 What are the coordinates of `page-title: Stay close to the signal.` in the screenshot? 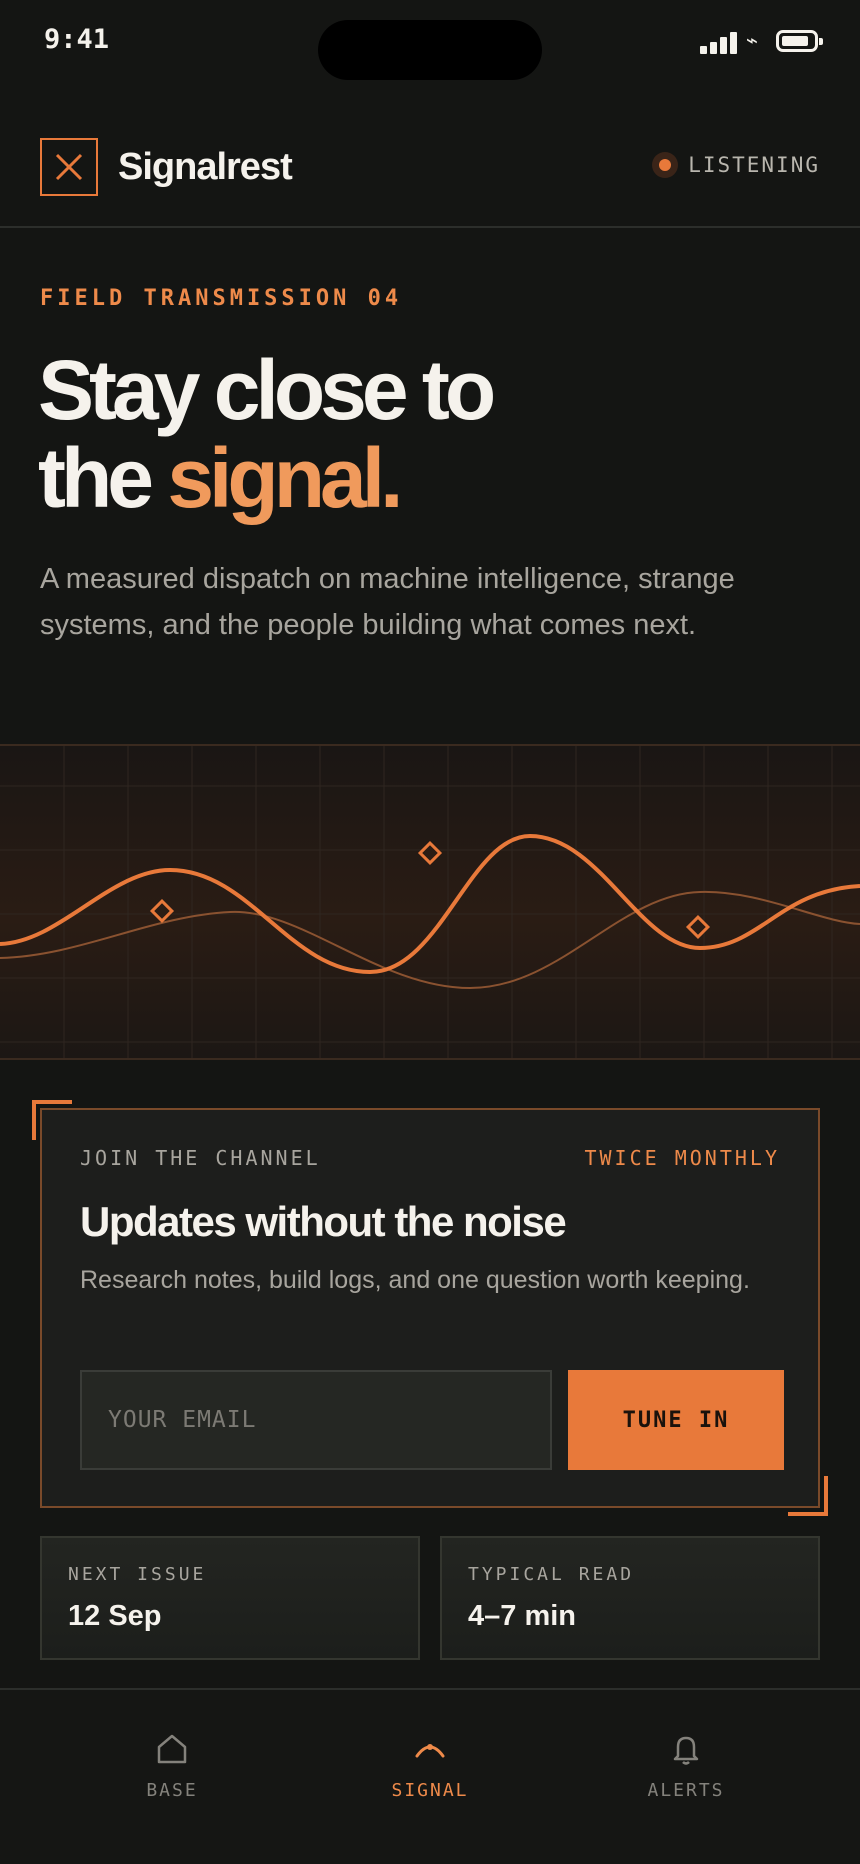 It's located at (418, 434).